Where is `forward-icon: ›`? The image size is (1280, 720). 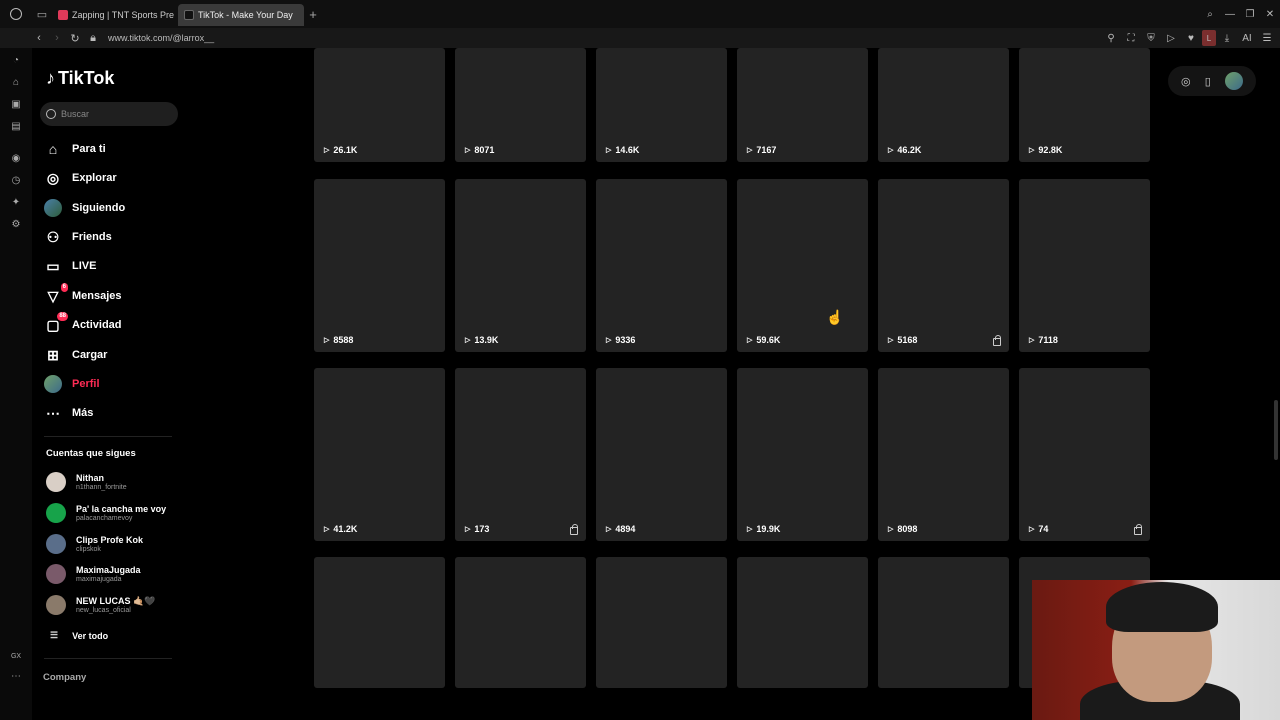
forward-icon: › is located at coordinates (57, 38).